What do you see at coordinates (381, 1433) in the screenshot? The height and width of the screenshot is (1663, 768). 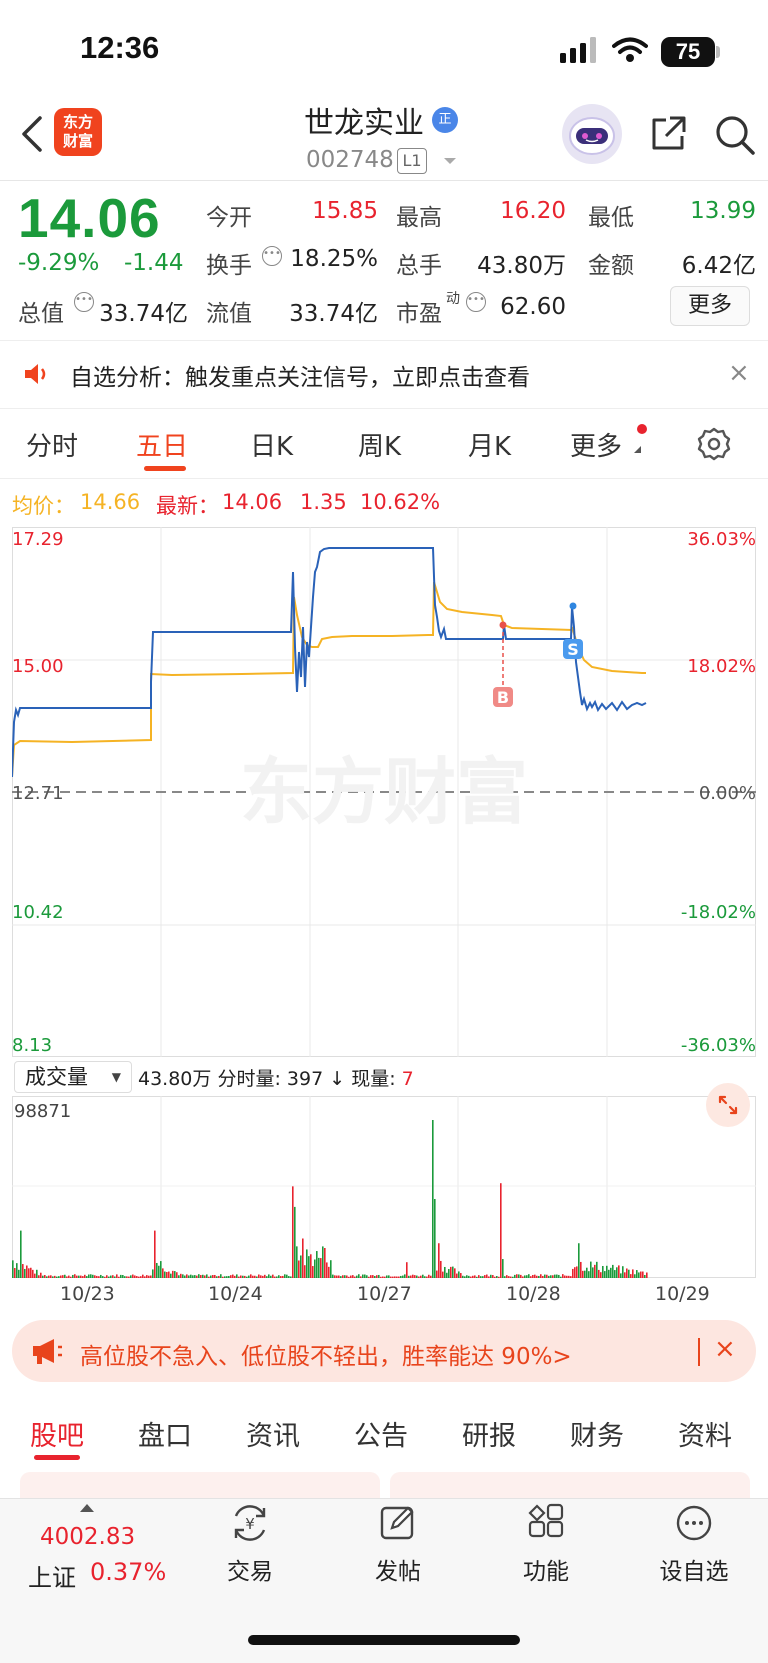 I see `tab-announcements: 公告` at bounding box center [381, 1433].